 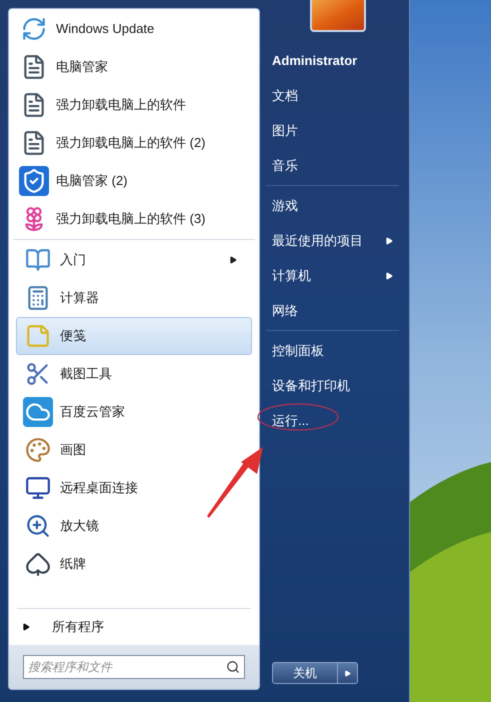 I want to click on place-item: 计算机, so click(x=332, y=275).